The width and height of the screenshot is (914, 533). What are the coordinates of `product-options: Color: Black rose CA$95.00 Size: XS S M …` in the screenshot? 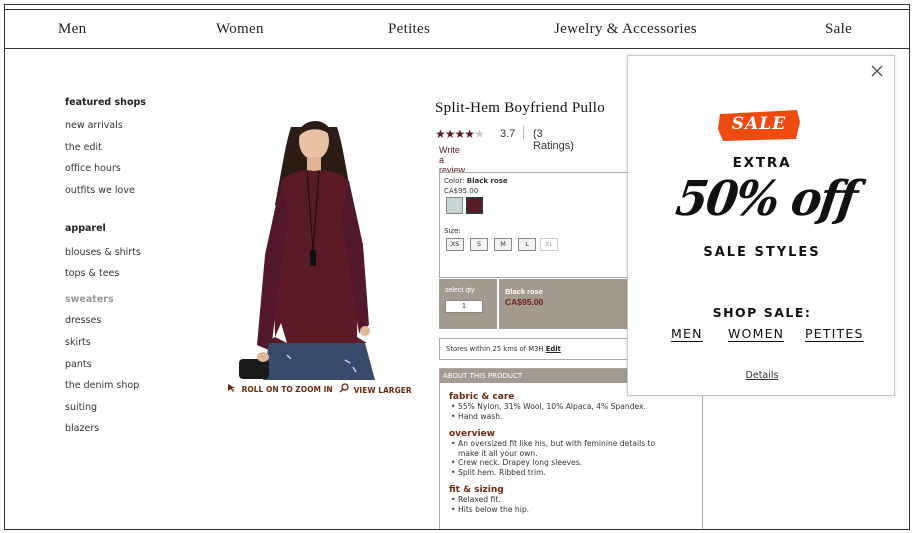 It's located at (535, 225).